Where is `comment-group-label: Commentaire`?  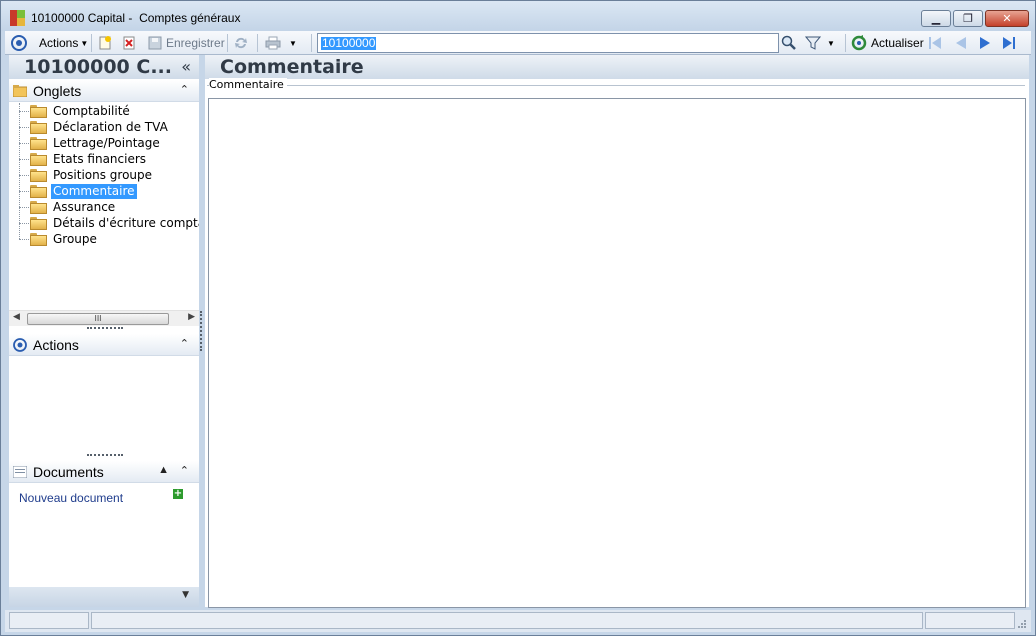
comment-group-label: Commentaire is located at coordinates (248, 84).